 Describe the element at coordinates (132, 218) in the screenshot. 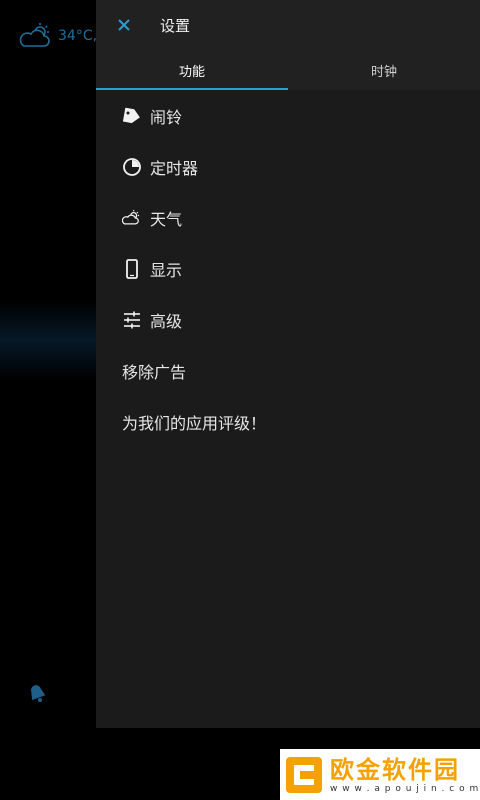

I see `weather-icon` at that location.